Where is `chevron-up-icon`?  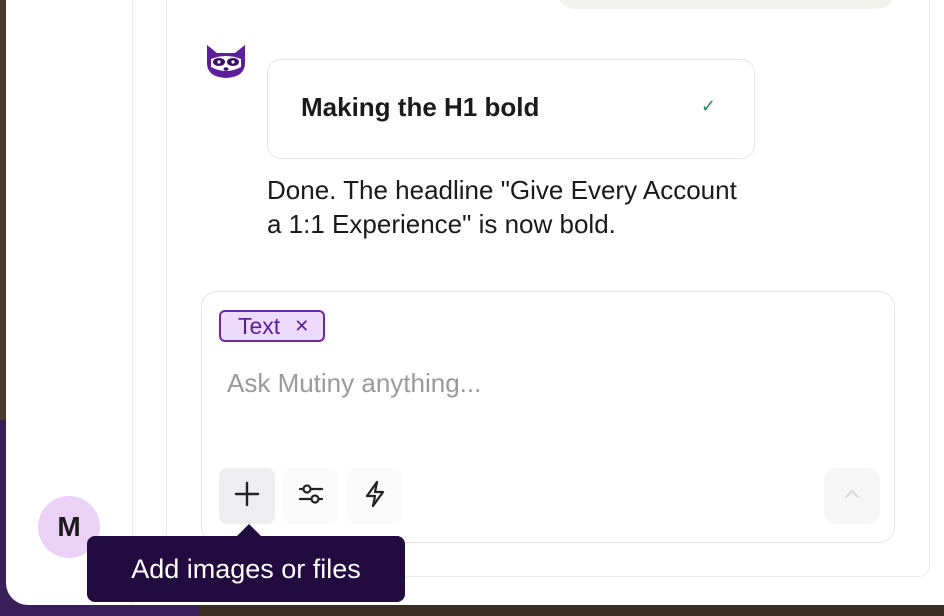
chevron-up-icon is located at coordinates (852, 496).